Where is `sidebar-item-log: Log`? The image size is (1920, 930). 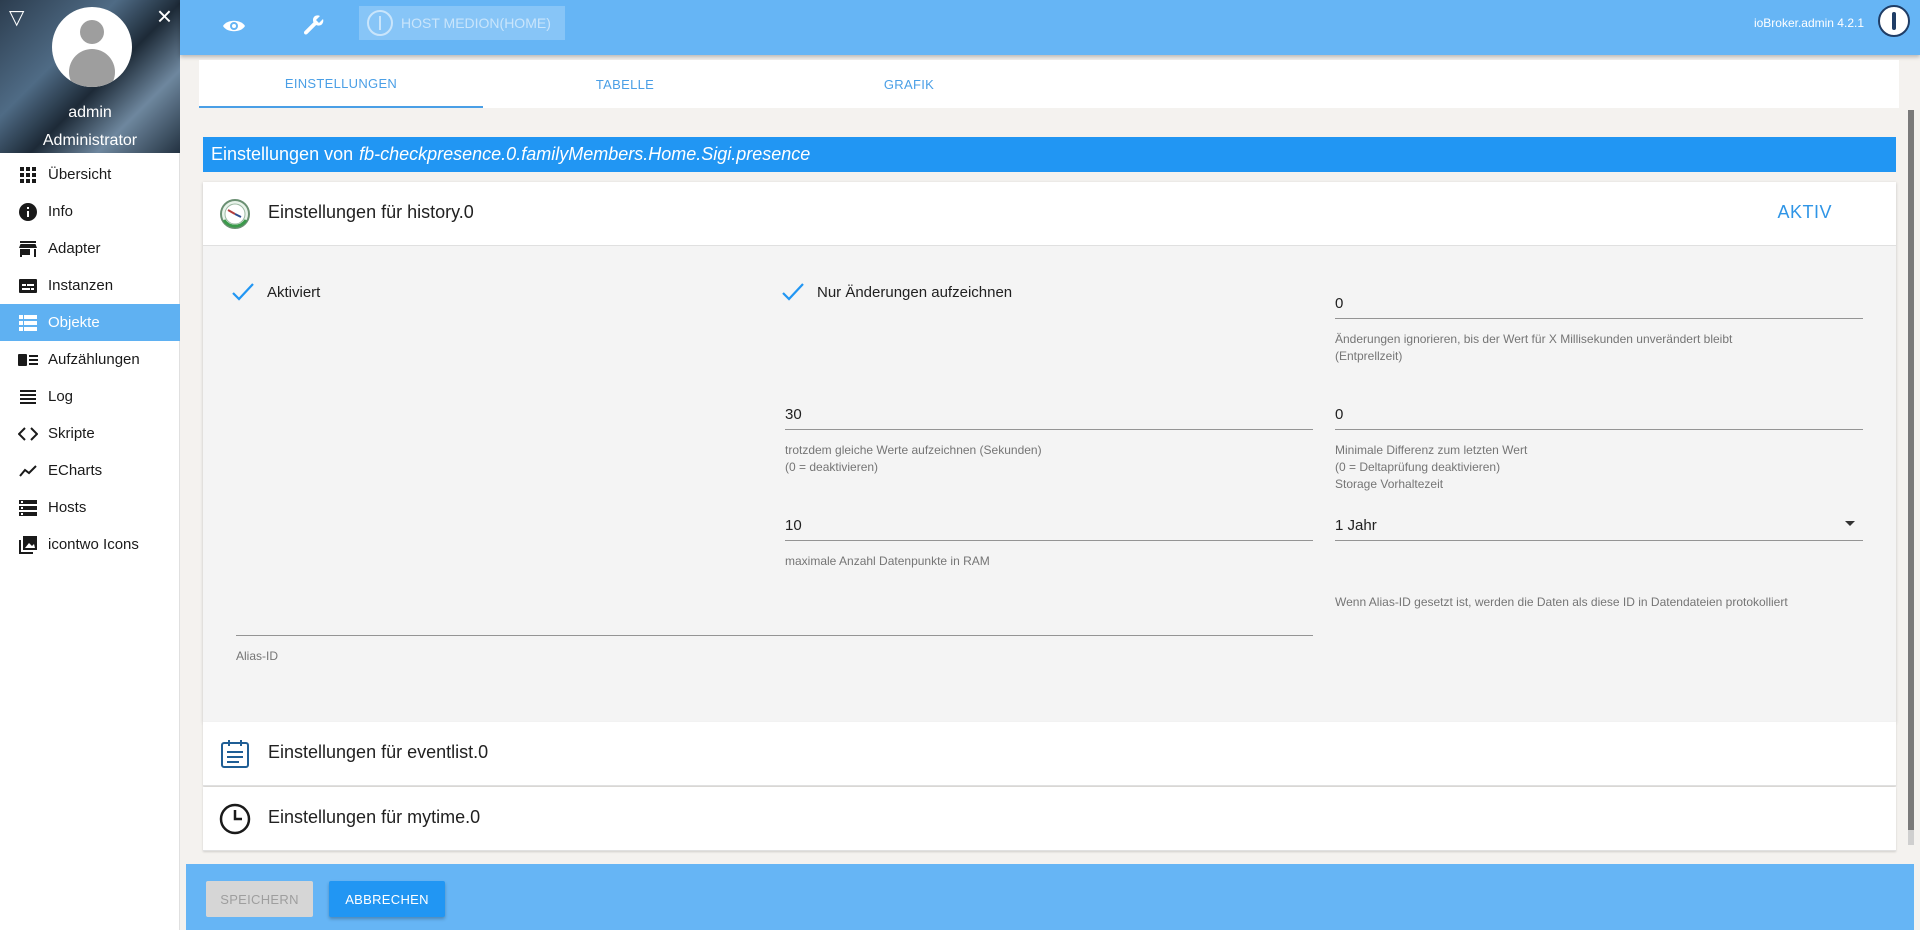
sidebar-item-log: Log is located at coordinates (90, 396).